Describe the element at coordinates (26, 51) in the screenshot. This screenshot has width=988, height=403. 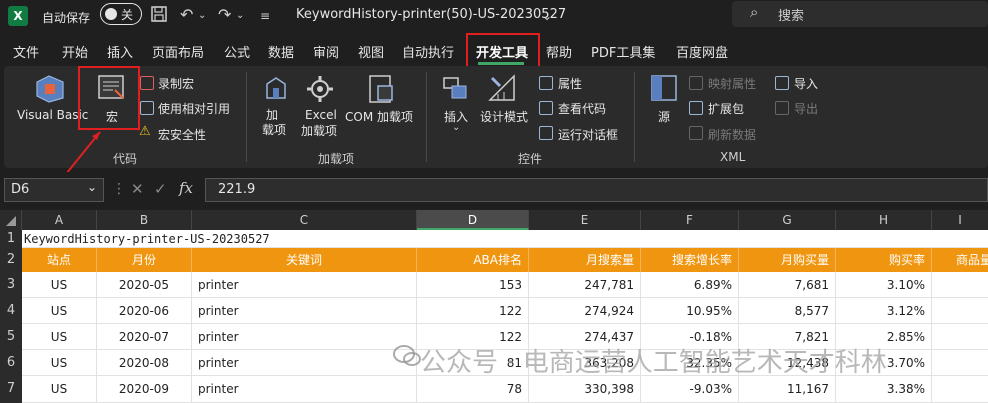
I see `tab-file: 文件` at that location.